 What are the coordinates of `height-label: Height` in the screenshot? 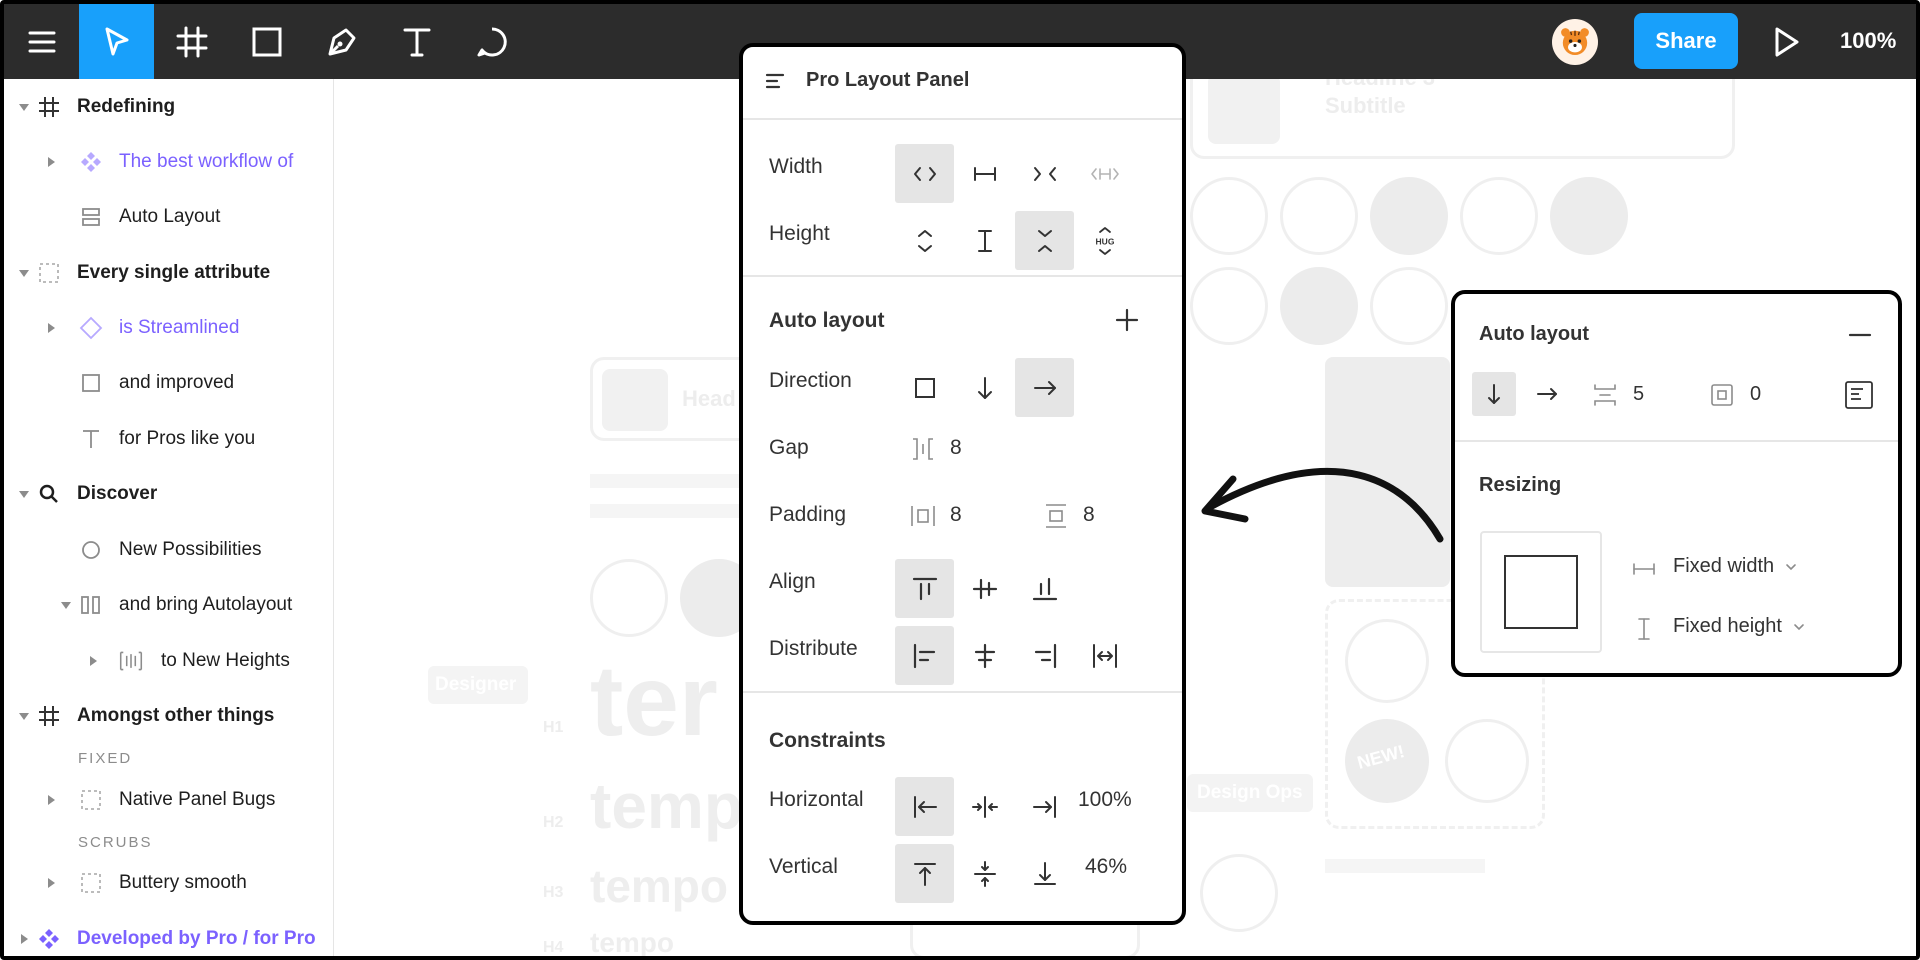 It's located at (799, 233).